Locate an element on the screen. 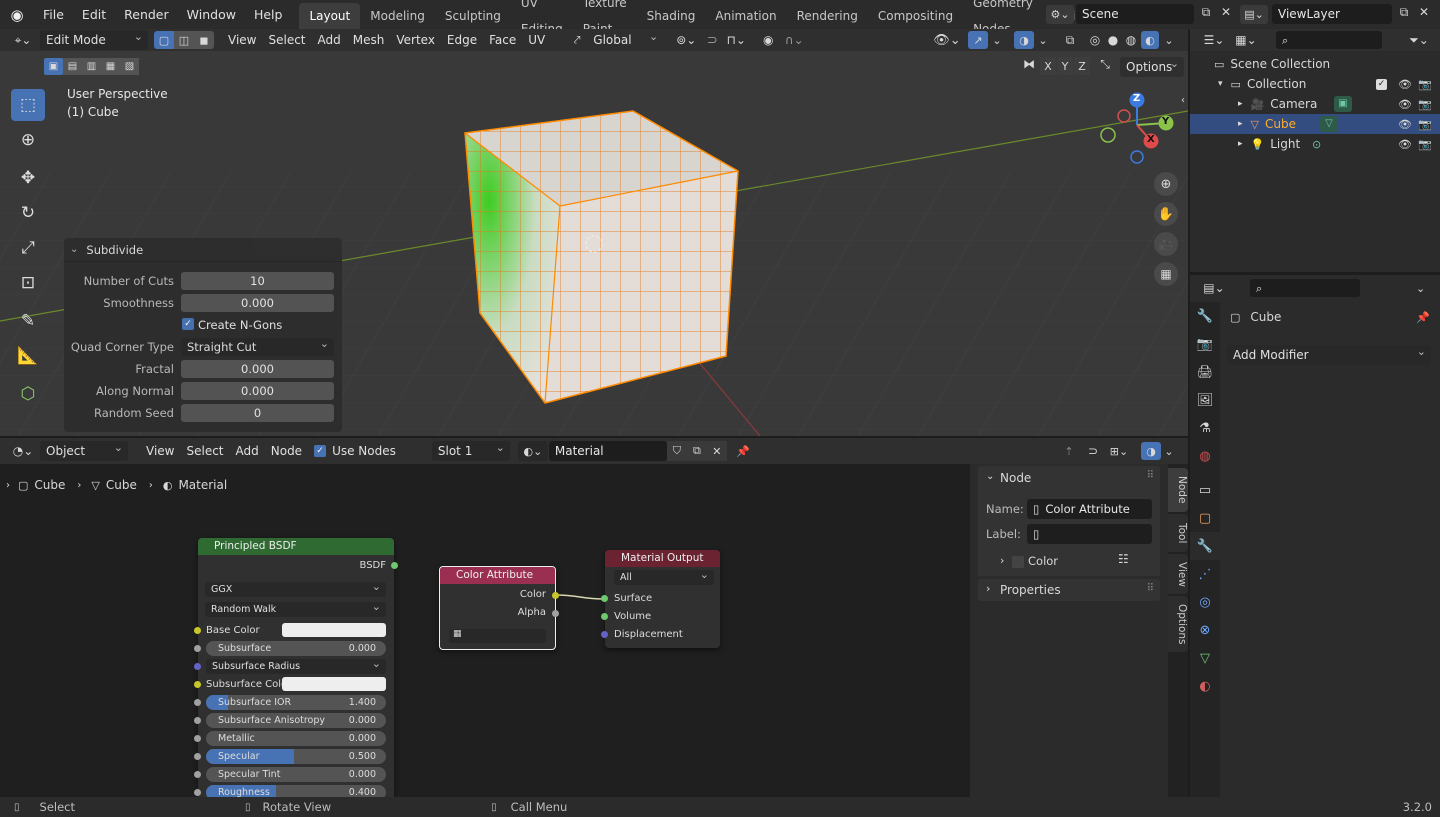 The image size is (1440, 817). gizmo-y-label: Y is located at coordinates (1165, 121).